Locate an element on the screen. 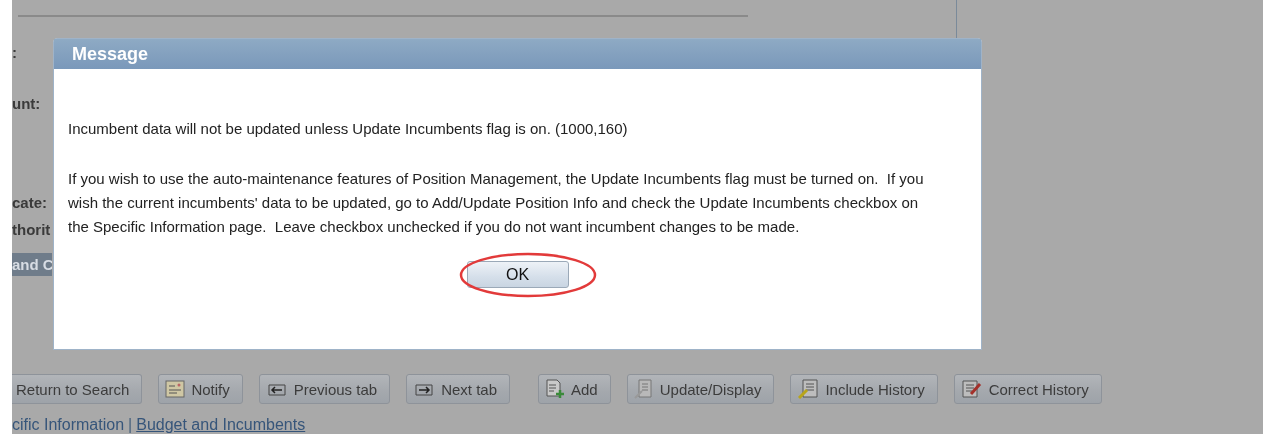 This screenshot has height=434, width=1263. toolbar-button: Previous tab is located at coordinates (324, 389).